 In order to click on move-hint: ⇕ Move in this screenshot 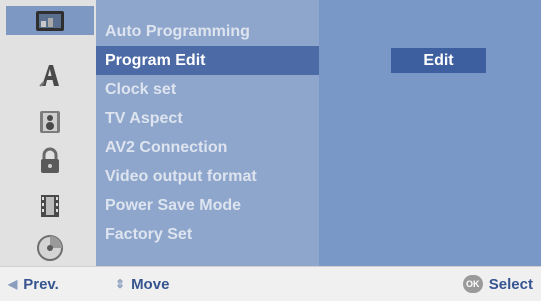, I will do `click(142, 284)`.